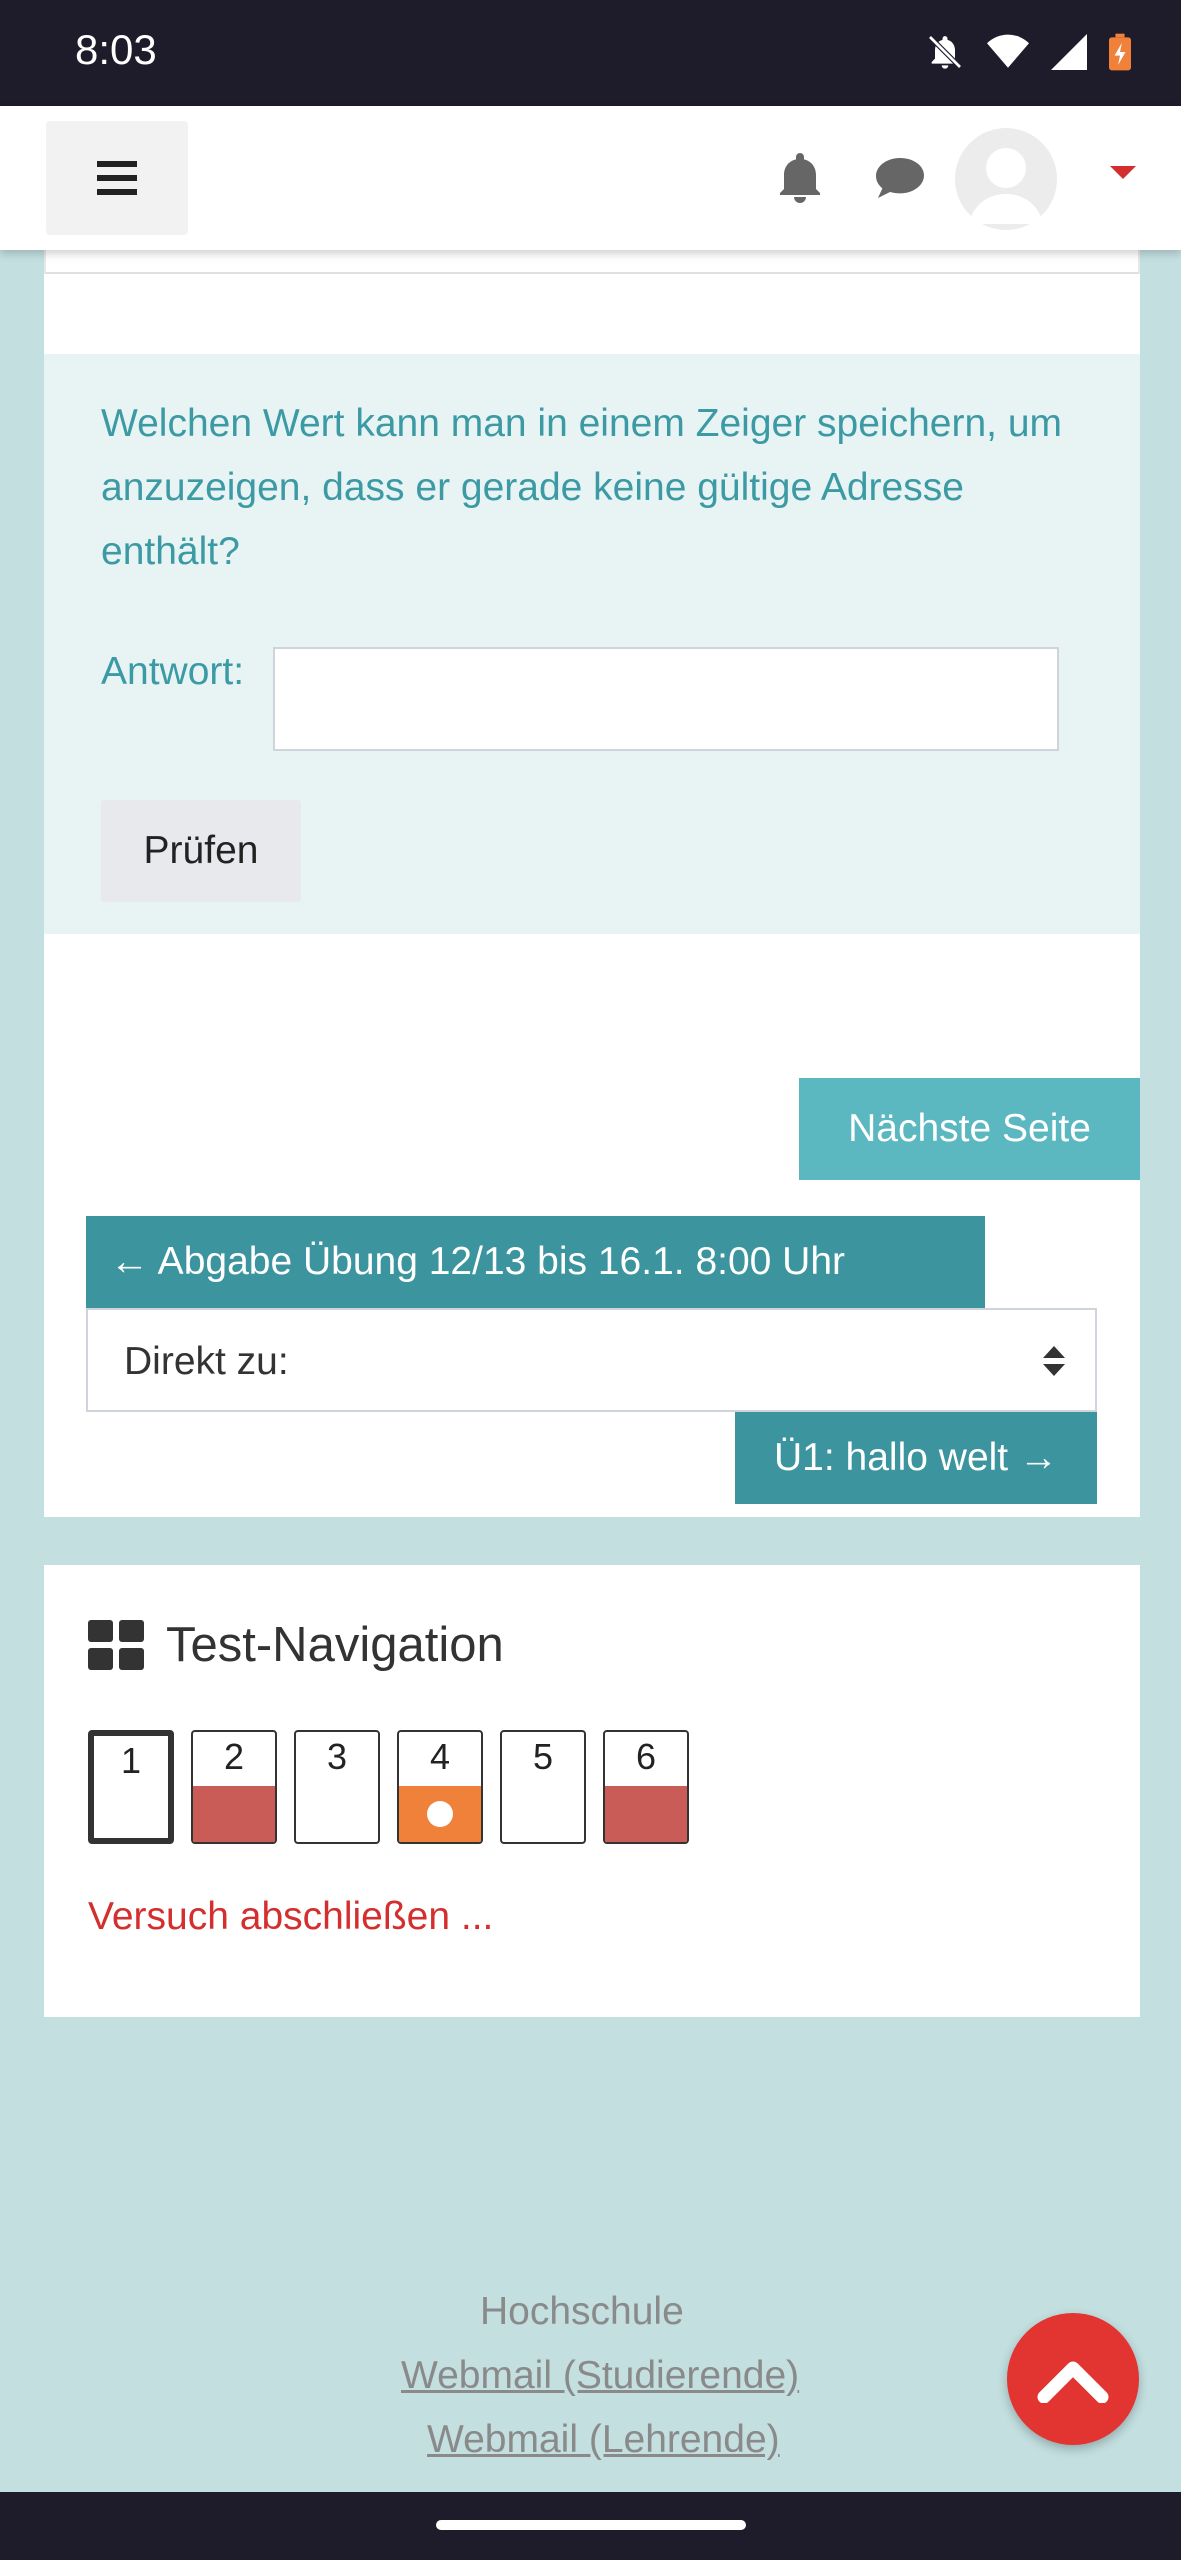 This screenshot has width=1181, height=2560. What do you see at coordinates (388, 1787) in the screenshot?
I see `question-buttons: 1 2 3 4 5 6` at bounding box center [388, 1787].